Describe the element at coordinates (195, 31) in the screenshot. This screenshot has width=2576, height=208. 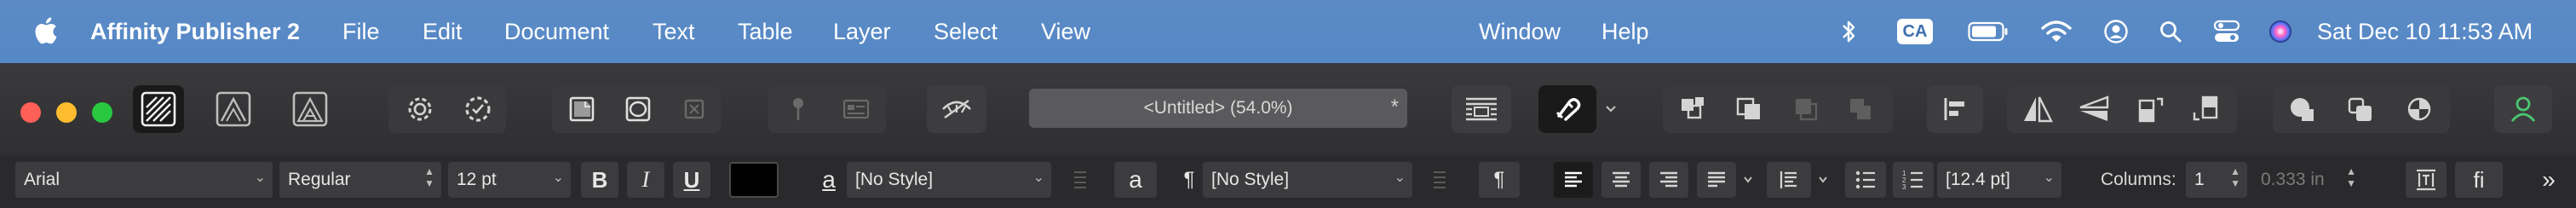
I see `menu-app-name: Affinity Publisher 2` at that location.